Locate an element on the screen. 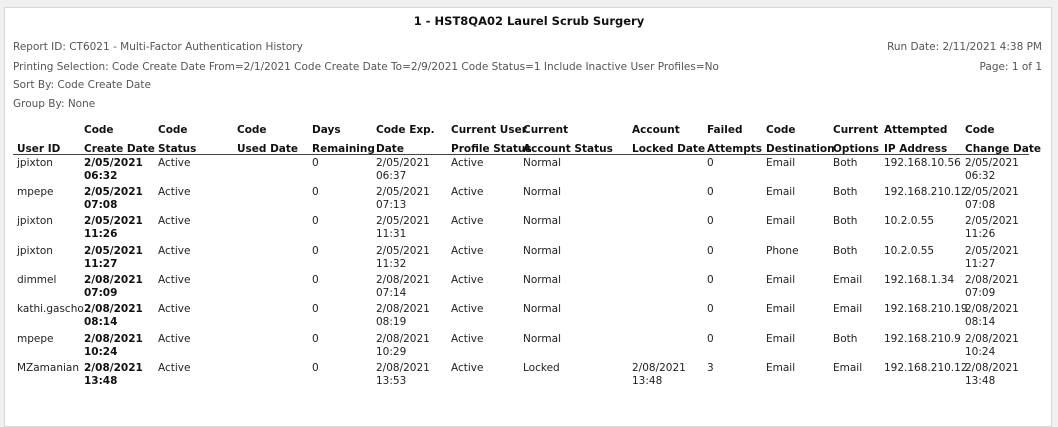 This screenshot has width=1058, height=427. col-header-account-status-line1: Current is located at coordinates (546, 130).